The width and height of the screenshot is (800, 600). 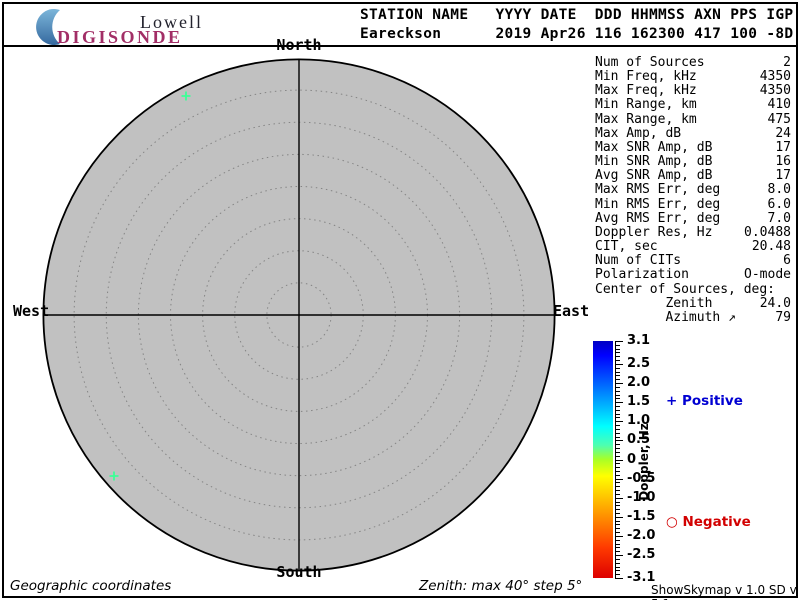 What do you see at coordinates (693, 176) in the screenshot?
I see `info-row: Avg SNR Amp, dB 17` at bounding box center [693, 176].